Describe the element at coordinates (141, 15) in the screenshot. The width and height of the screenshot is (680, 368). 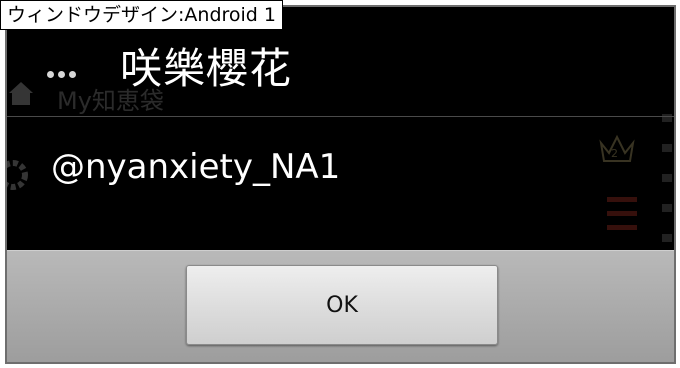
I see `window-caption: ウィンドウデザイン:Android 1` at that location.